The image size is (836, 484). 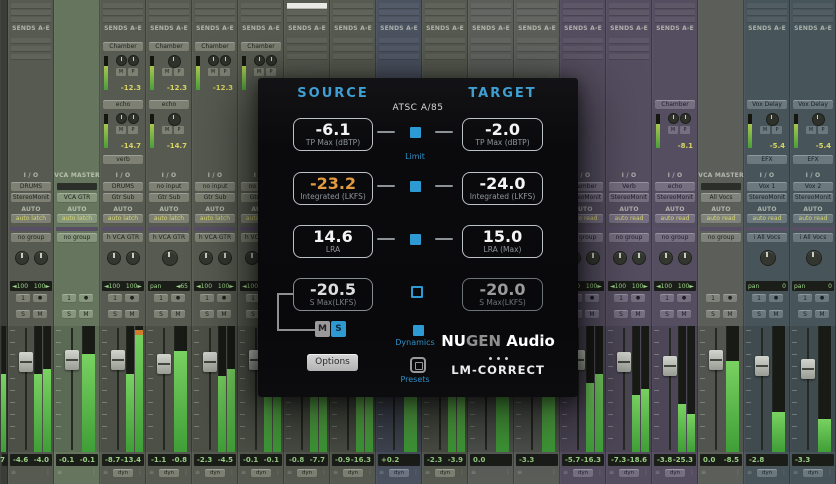 I want to click on output-button: All Vocs, so click(x=721, y=198).